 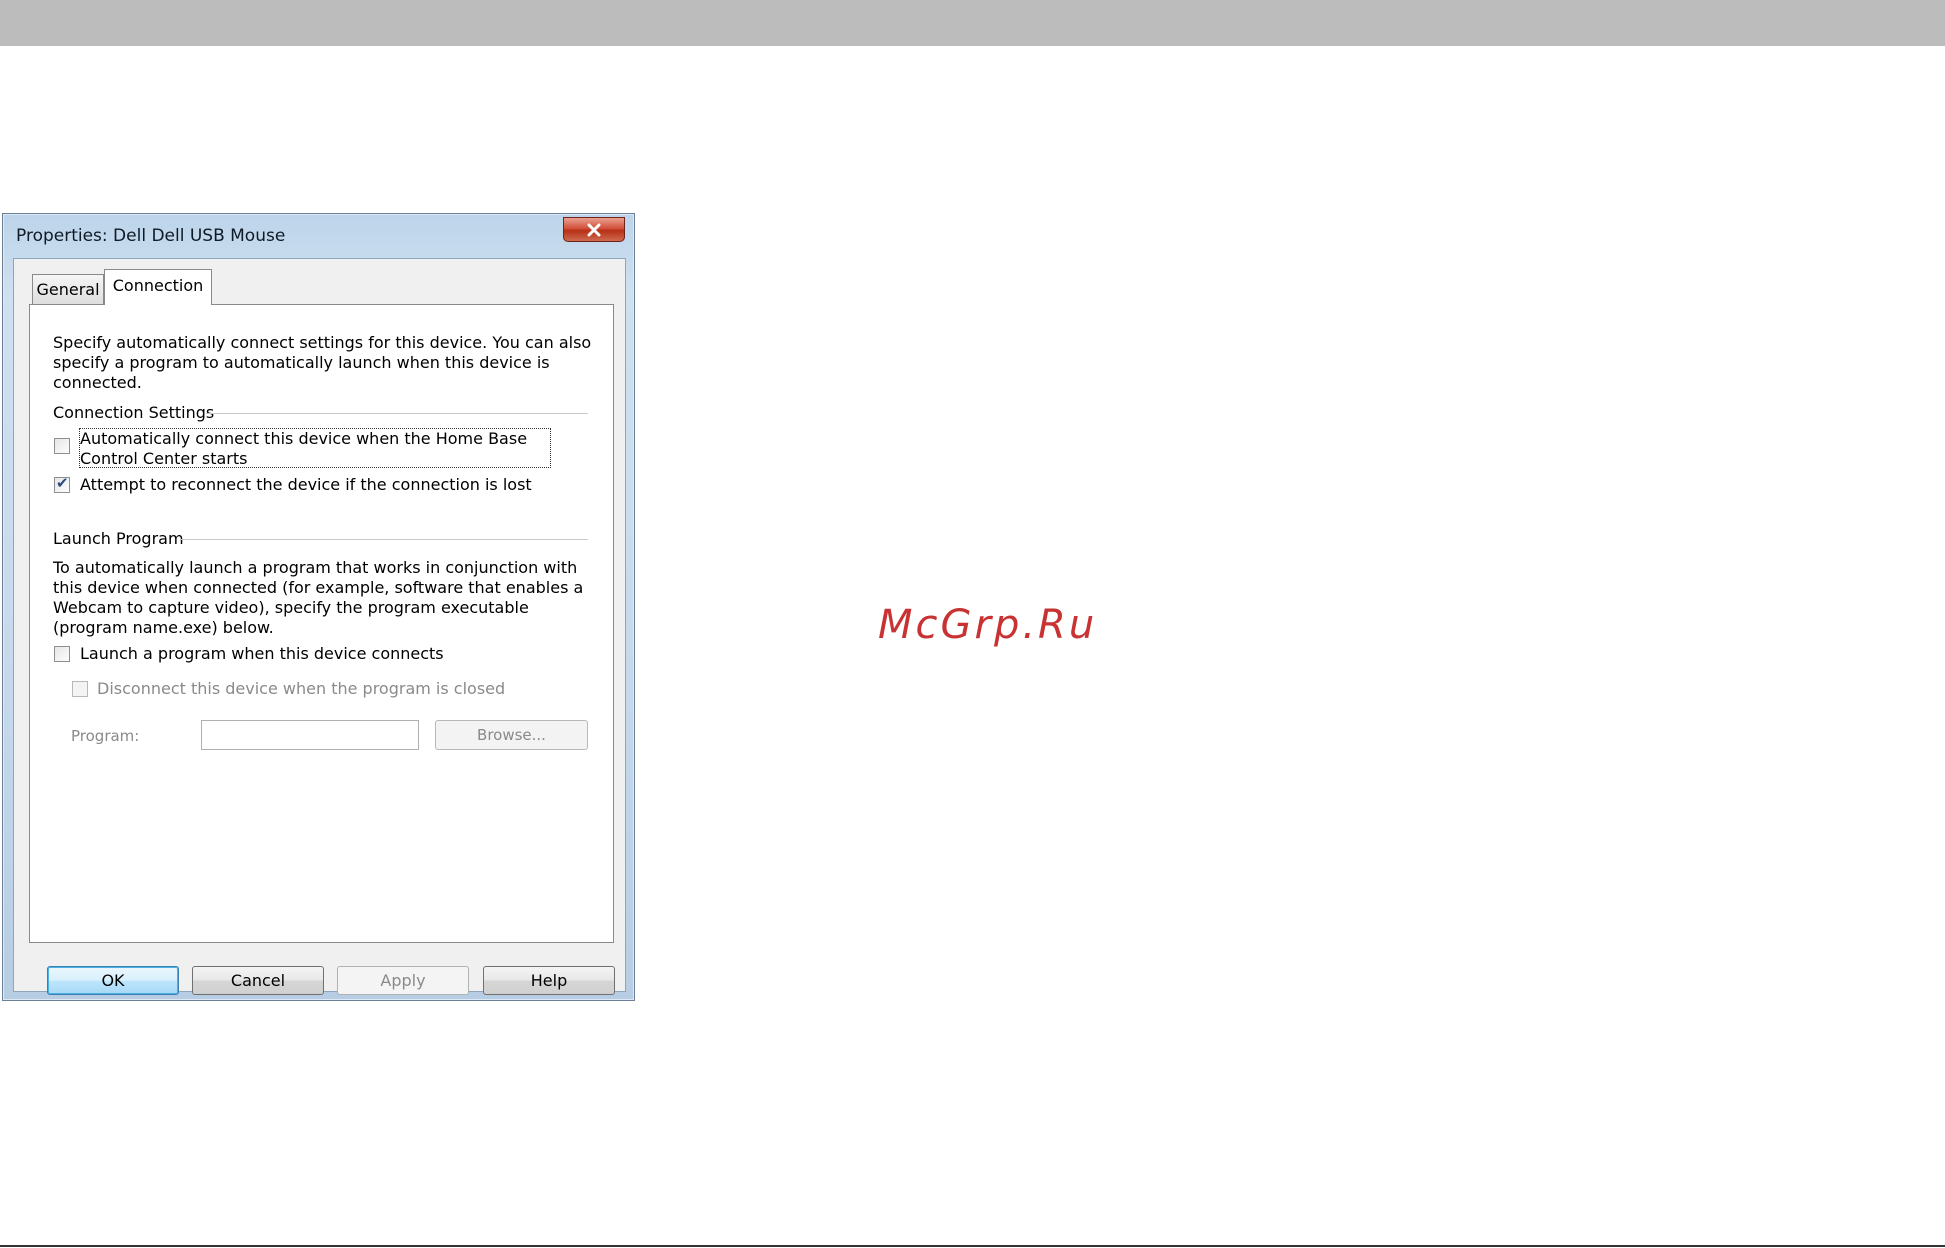 What do you see at coordinates (972, 23) in the screenshot?
I see `page-header-band` at bounding box center [972, 23].